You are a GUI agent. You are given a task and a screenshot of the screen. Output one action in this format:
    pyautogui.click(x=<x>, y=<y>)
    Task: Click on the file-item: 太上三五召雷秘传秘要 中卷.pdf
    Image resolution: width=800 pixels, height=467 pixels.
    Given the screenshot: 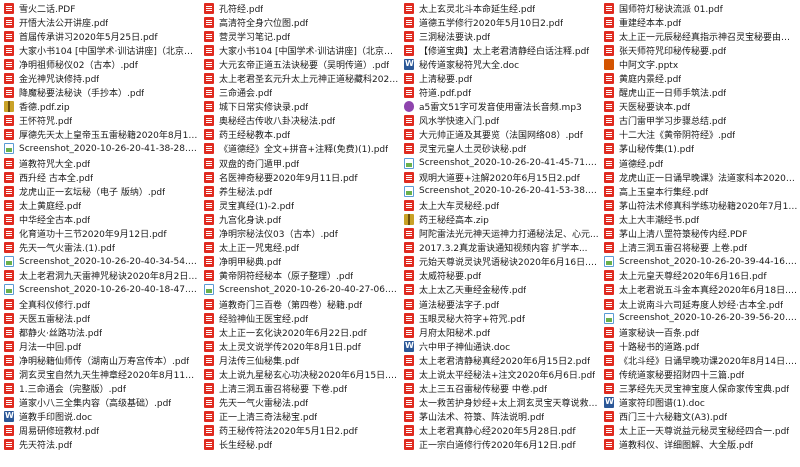 What is the action you would take?
    pyautogui.click(x=500, y=389)
    